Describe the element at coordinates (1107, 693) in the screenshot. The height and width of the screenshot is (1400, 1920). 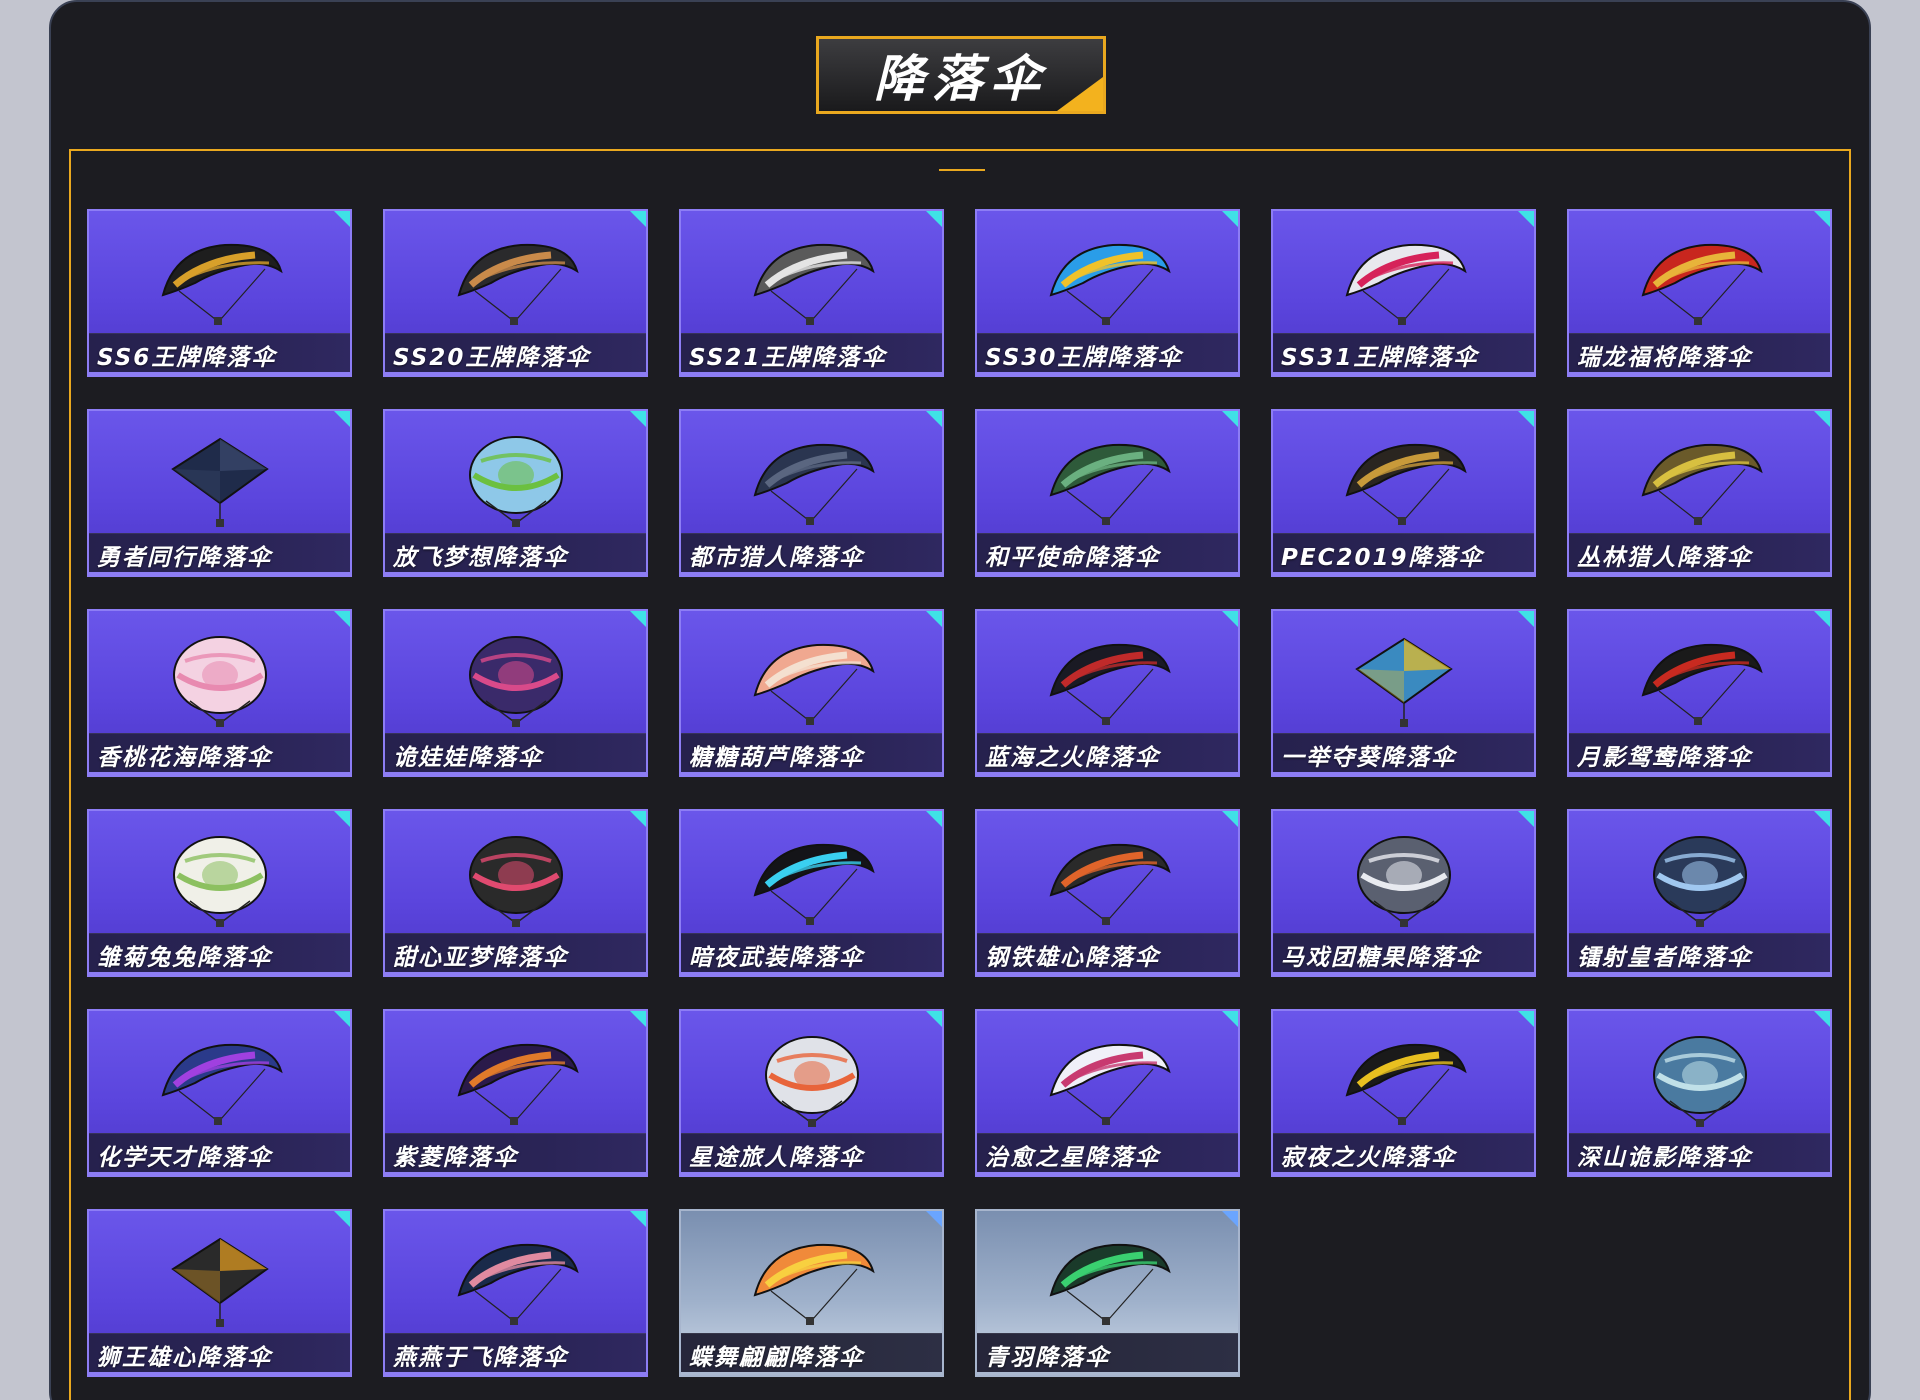
I see `parachute-card: 蓝海之火降落伞` at that location.